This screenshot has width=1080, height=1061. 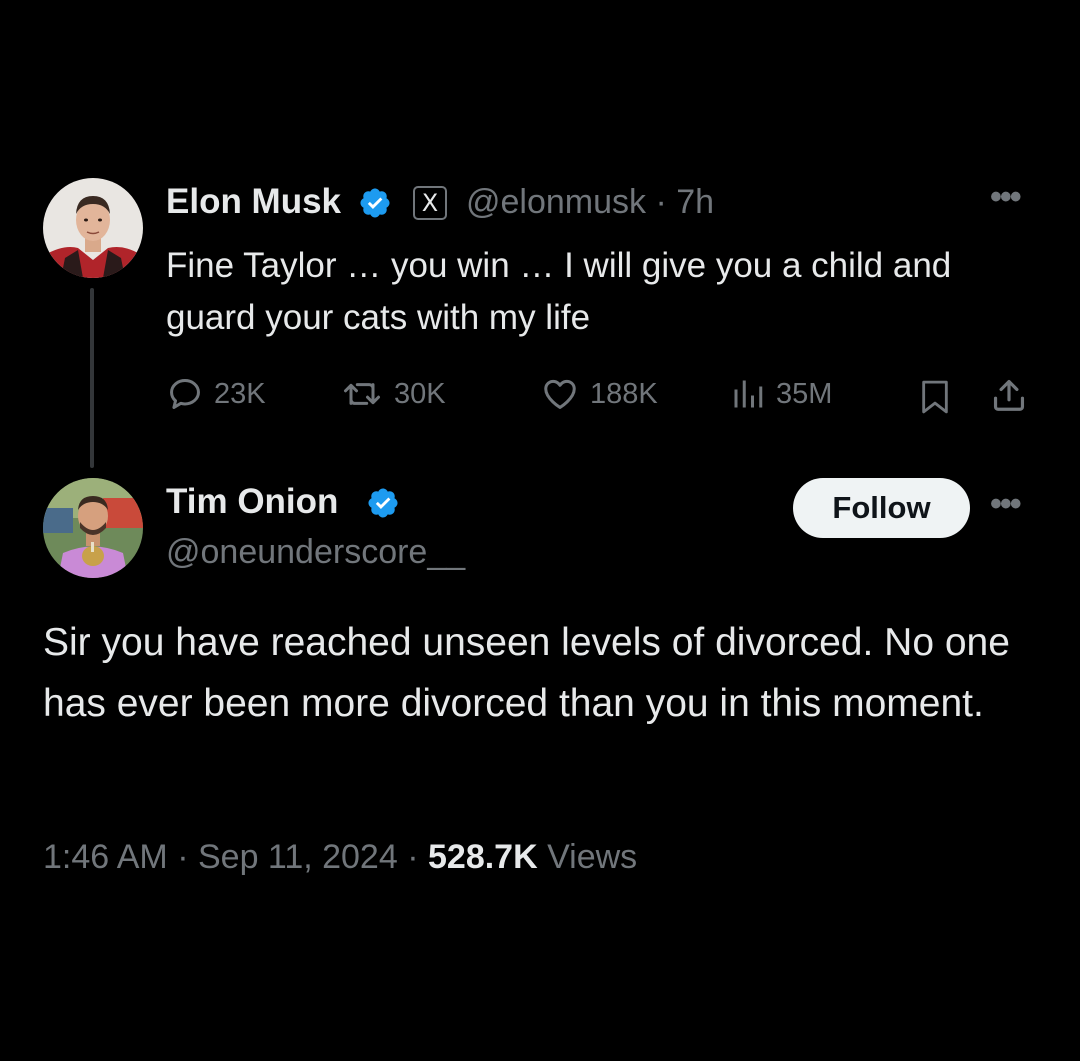 I want to click on reply-bubble-icon, so click(x=185, y=394).